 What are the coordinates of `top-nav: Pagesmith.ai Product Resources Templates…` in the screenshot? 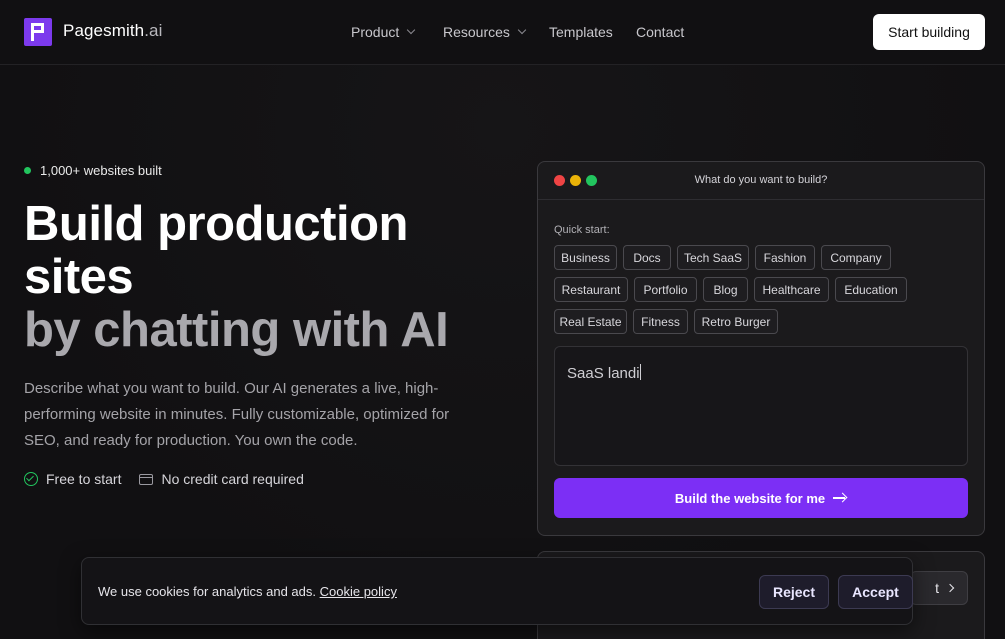 It's located at (502, 32).